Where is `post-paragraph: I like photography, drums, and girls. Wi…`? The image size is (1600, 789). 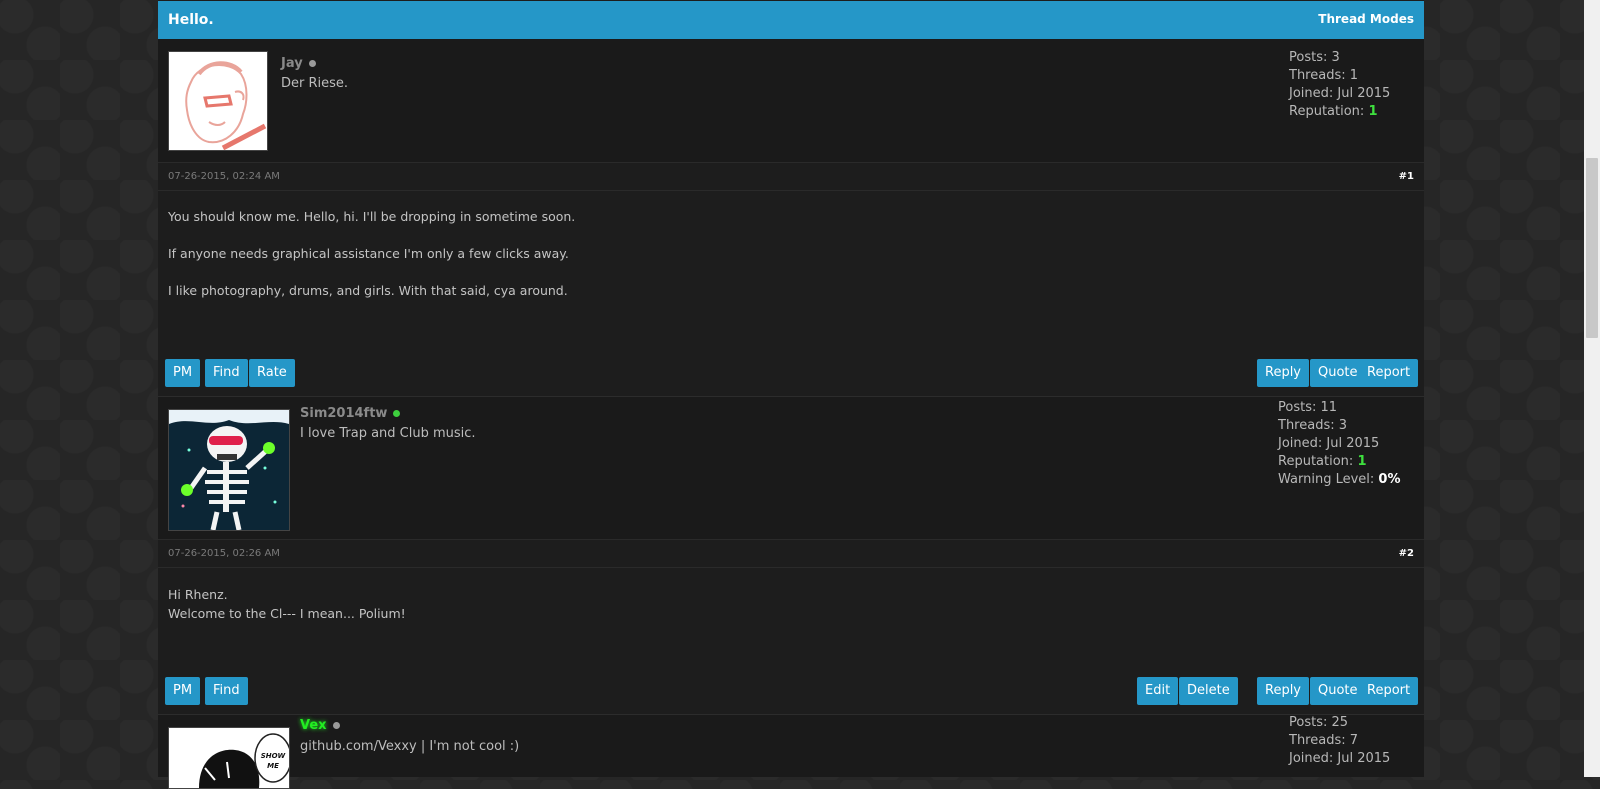 post-paragraph: I like photography, drums, and girls. Wi… is located at coordinates (368, 290).